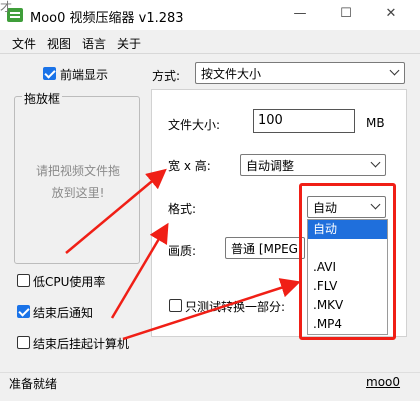 Image resolution: width=420 pixels, height=401 pixels. I want to click on status-text: 准备就绪, so click(33, 384).